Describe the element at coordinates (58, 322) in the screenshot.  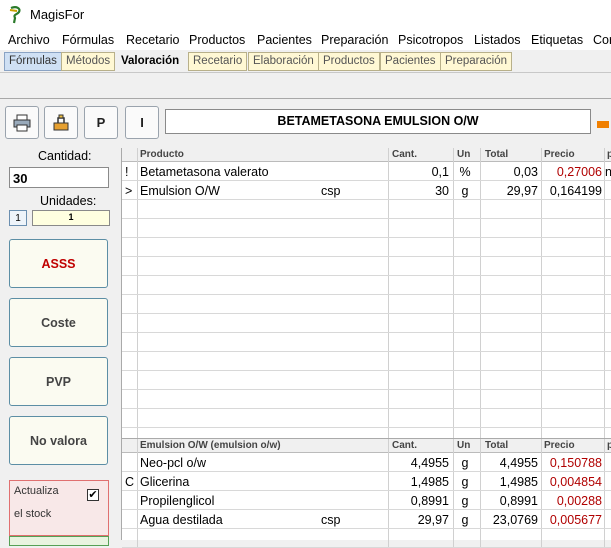
I see `coste-button: Coste` at that location.